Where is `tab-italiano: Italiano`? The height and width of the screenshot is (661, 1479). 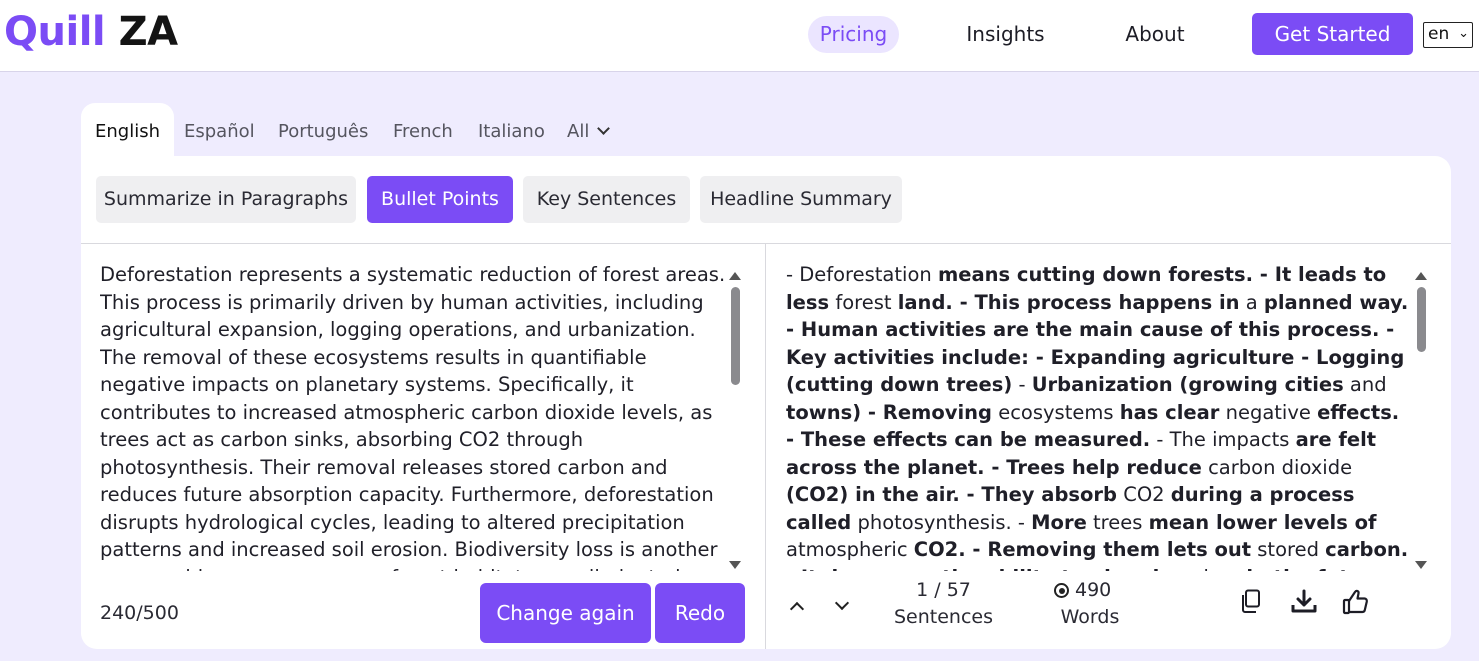 tab-italiano: Italiano is located at coordinates (511, 131).